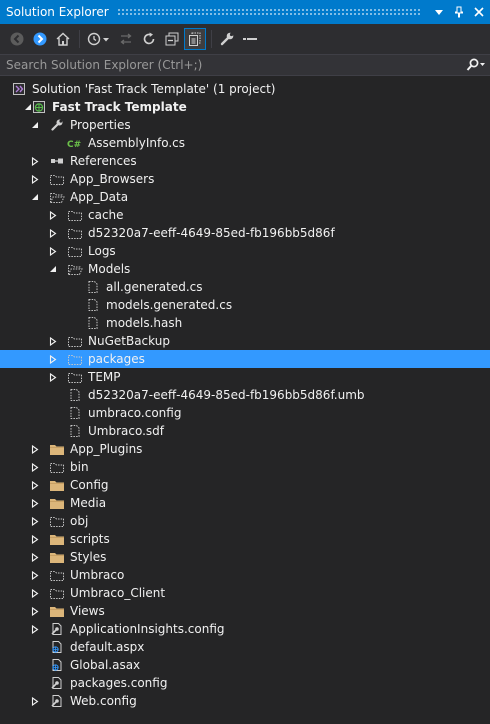 The image size is (490, 724). Describe the element at coordinates (245, 197) in the screenshot. I see `tree-item: App_Data` at that location.